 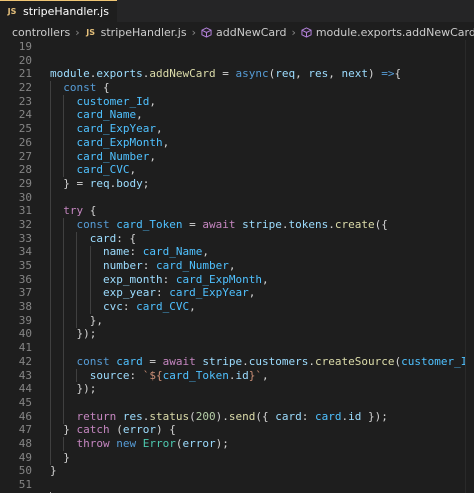 I want to click on code-line: 35 number: card_Number,, so click(x=237, y=266).